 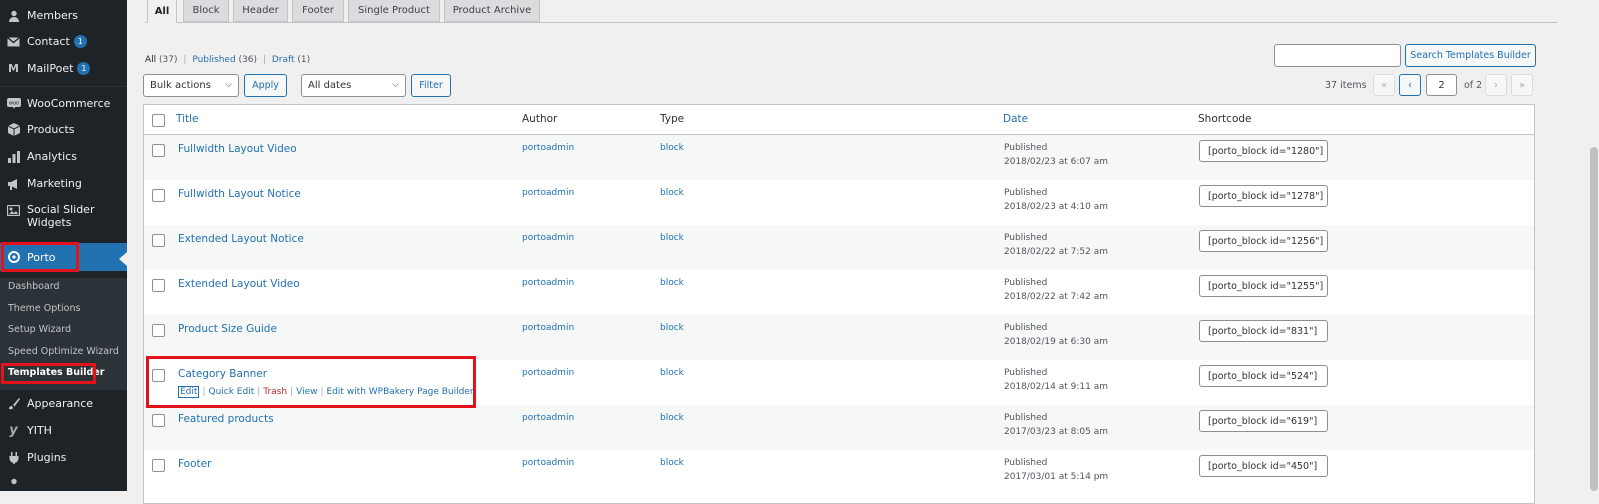 I want to click on row-action-edit-wpbakery: Edit with WPBakery Page Builder, so click(x=400, y=392).